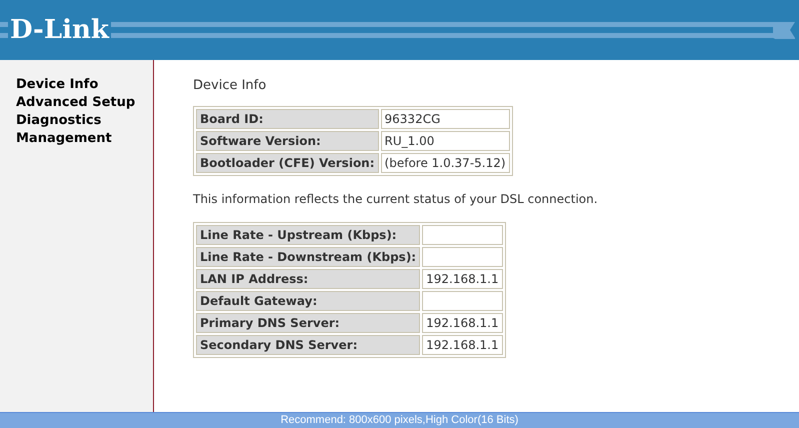 The height and width of the screenshot is (428, 799). What do you see at coordinates (308, 322) in the screenshot?
I see `field-label: Primary DNS Server:` at bounding box center [308, 322].